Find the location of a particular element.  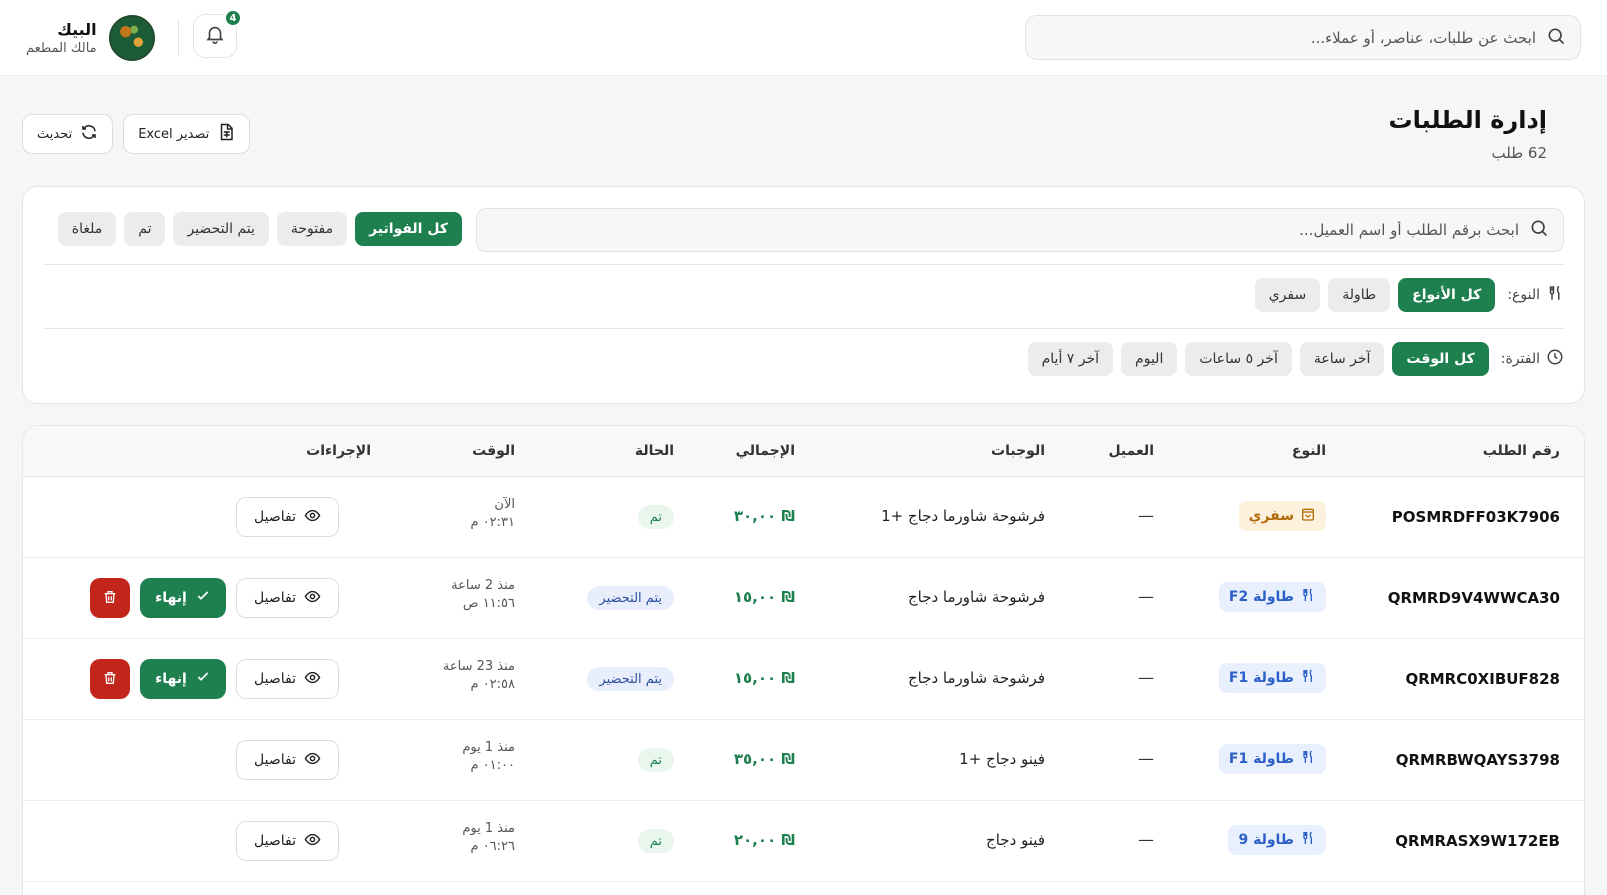

notification-count-badge: 4 is located at coordinates (233, 18).